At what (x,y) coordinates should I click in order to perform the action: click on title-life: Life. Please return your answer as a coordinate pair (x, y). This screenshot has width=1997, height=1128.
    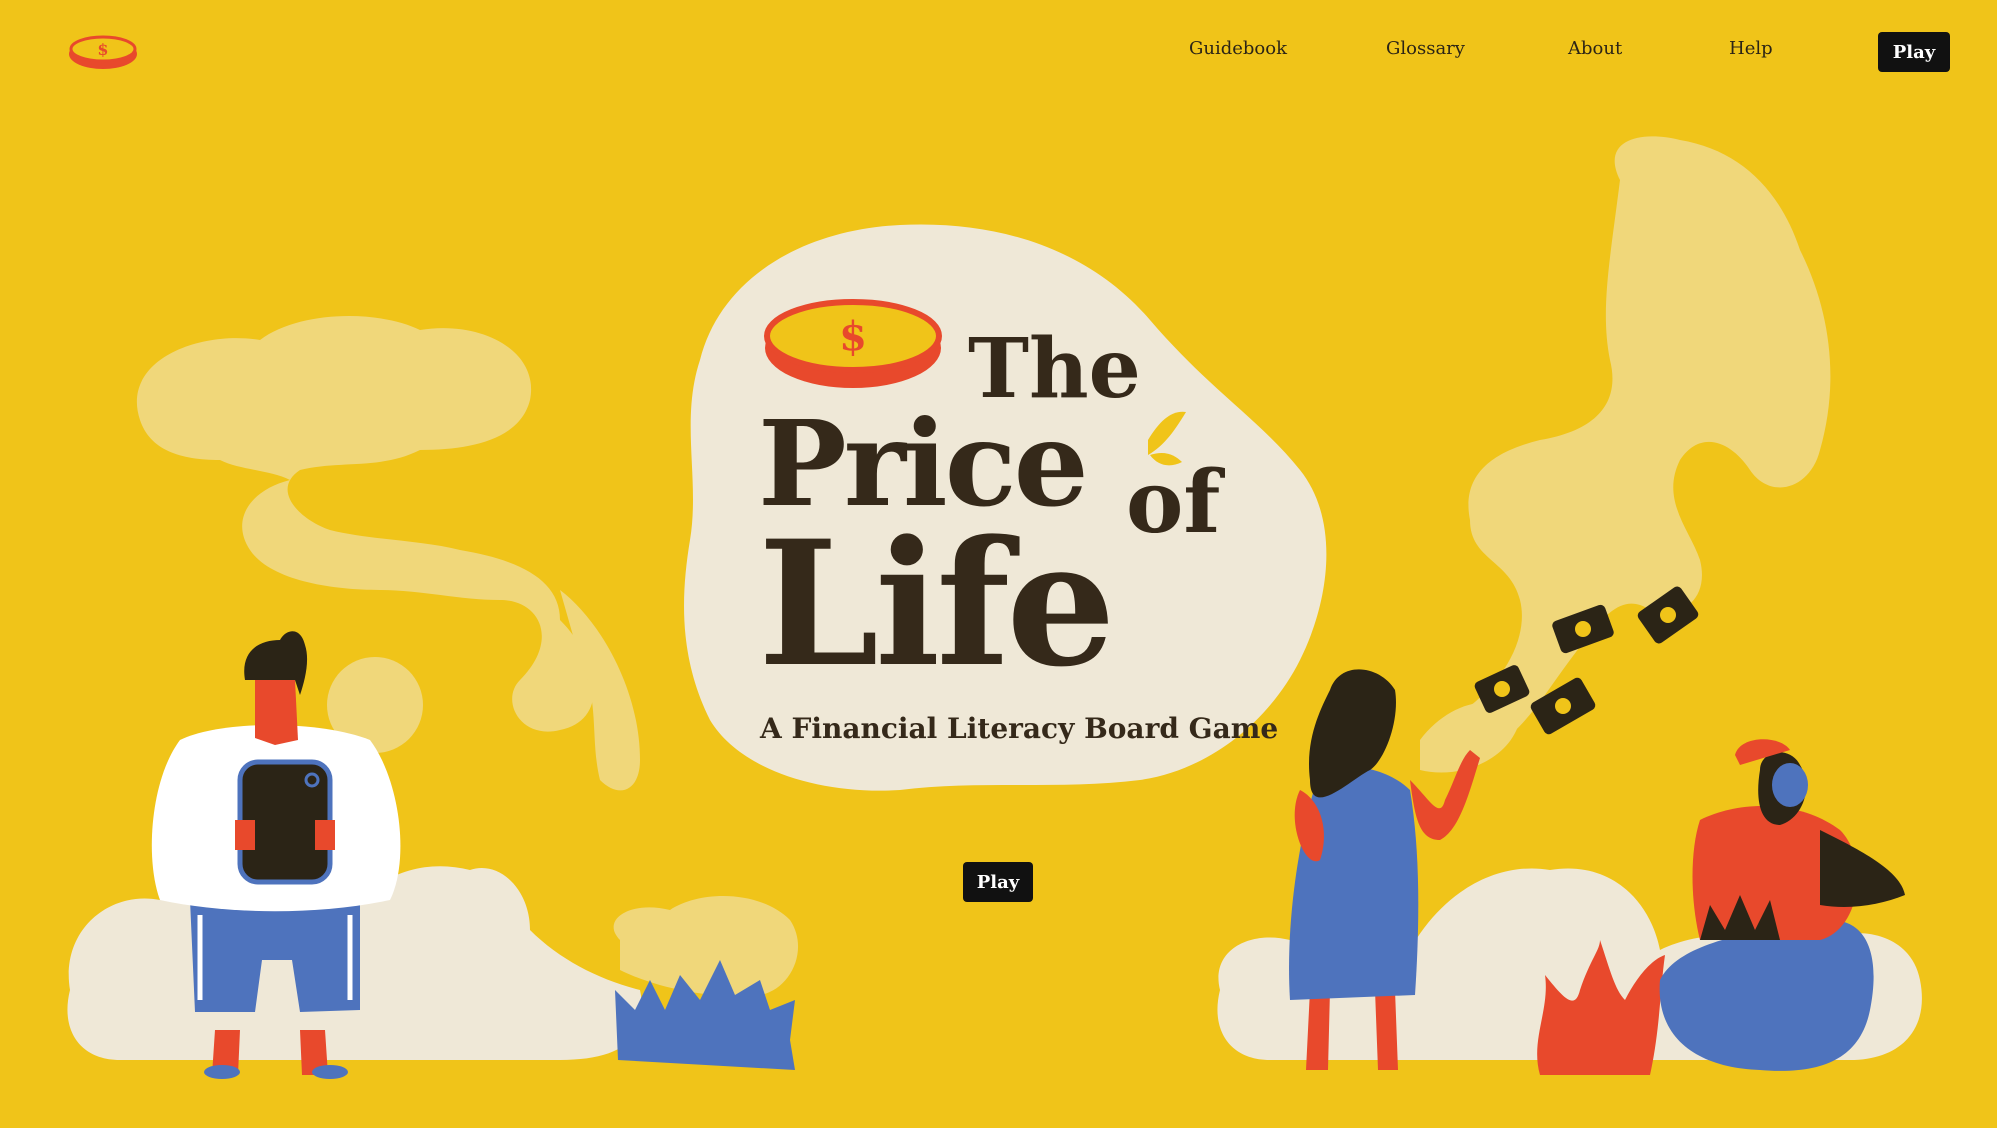
    Looking at the image, I should click on (937, 603).